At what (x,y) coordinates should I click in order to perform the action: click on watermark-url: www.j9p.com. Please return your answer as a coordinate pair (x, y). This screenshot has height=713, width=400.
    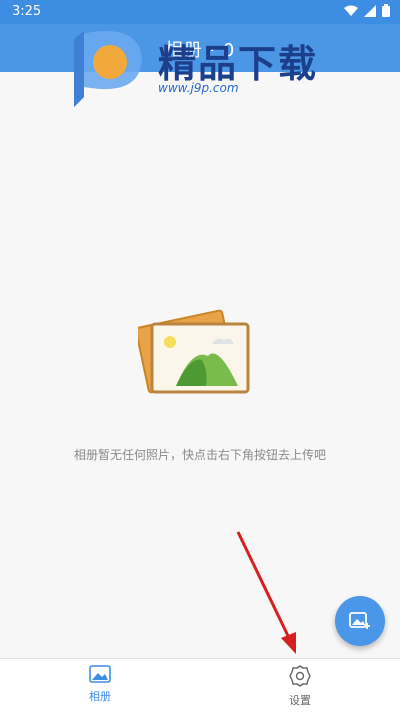
    Looking at the image, I should click on (198, 88).